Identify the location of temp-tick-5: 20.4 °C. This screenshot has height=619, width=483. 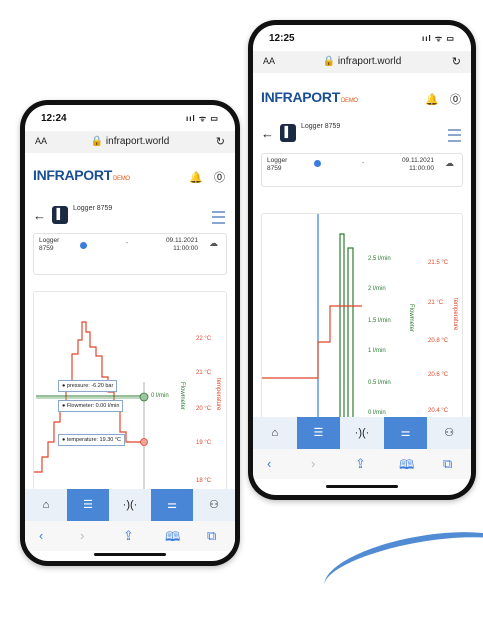
(438, 411).